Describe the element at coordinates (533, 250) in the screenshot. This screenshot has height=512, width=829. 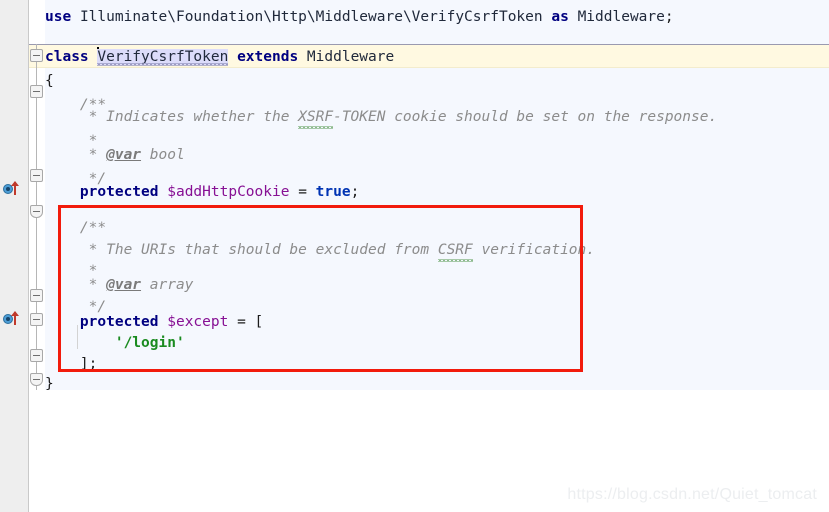
I see `code-token: verification.` at that location.